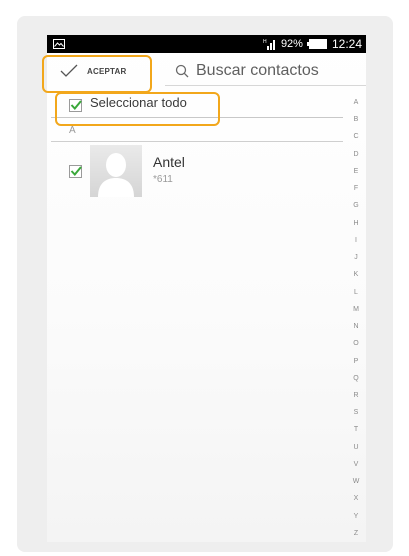  I want to click on person-silhouette-icon, so click(116, 175).